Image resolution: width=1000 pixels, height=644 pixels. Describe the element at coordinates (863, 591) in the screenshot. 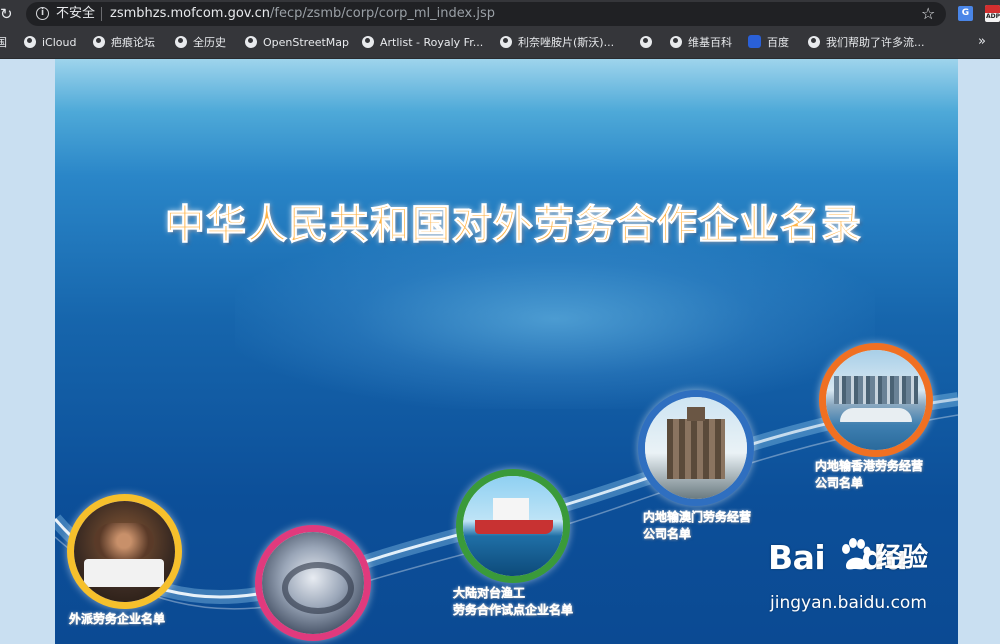

I see `baidu-jingyan-watermark: Bai du 经验 jingyan.baidu.com` at that location.